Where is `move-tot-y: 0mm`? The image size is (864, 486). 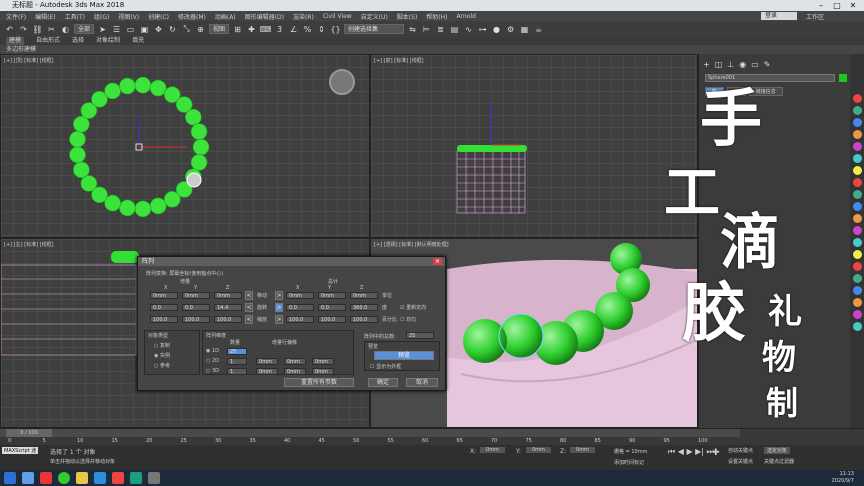
move-tot-y: 0mm is located at coordinates (332, 295).